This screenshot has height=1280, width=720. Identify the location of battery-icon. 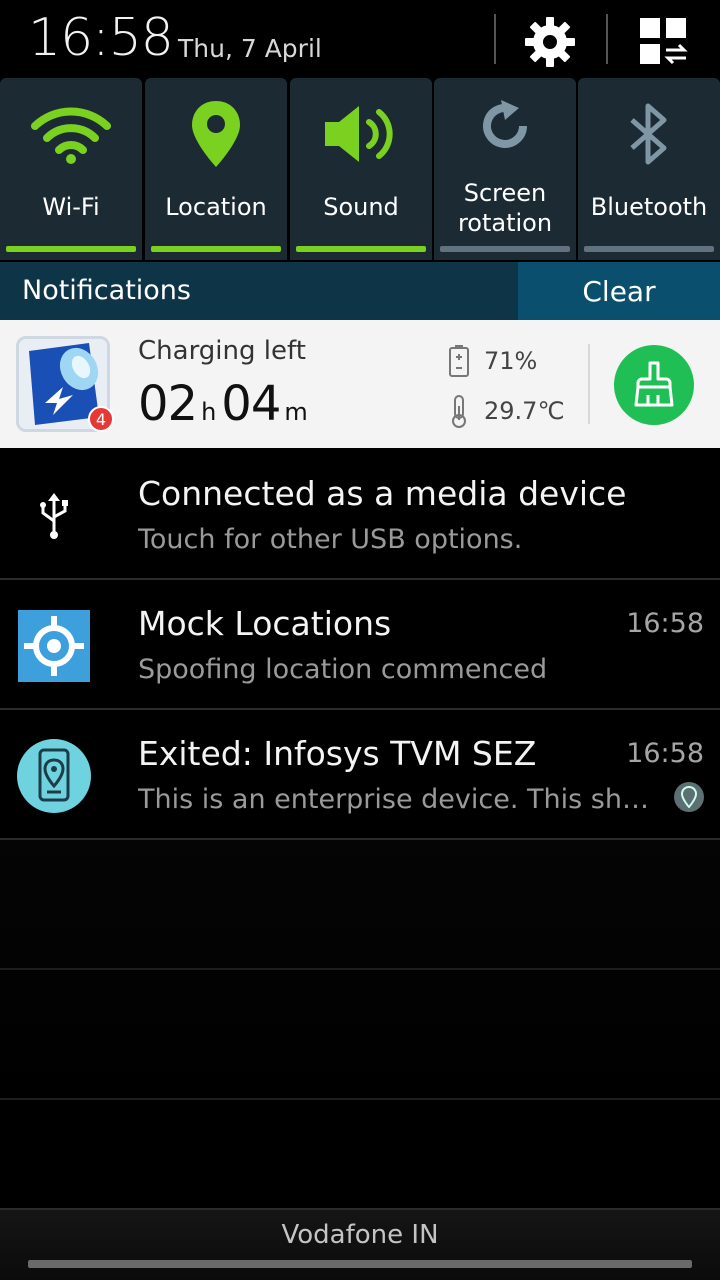
(459, 361).